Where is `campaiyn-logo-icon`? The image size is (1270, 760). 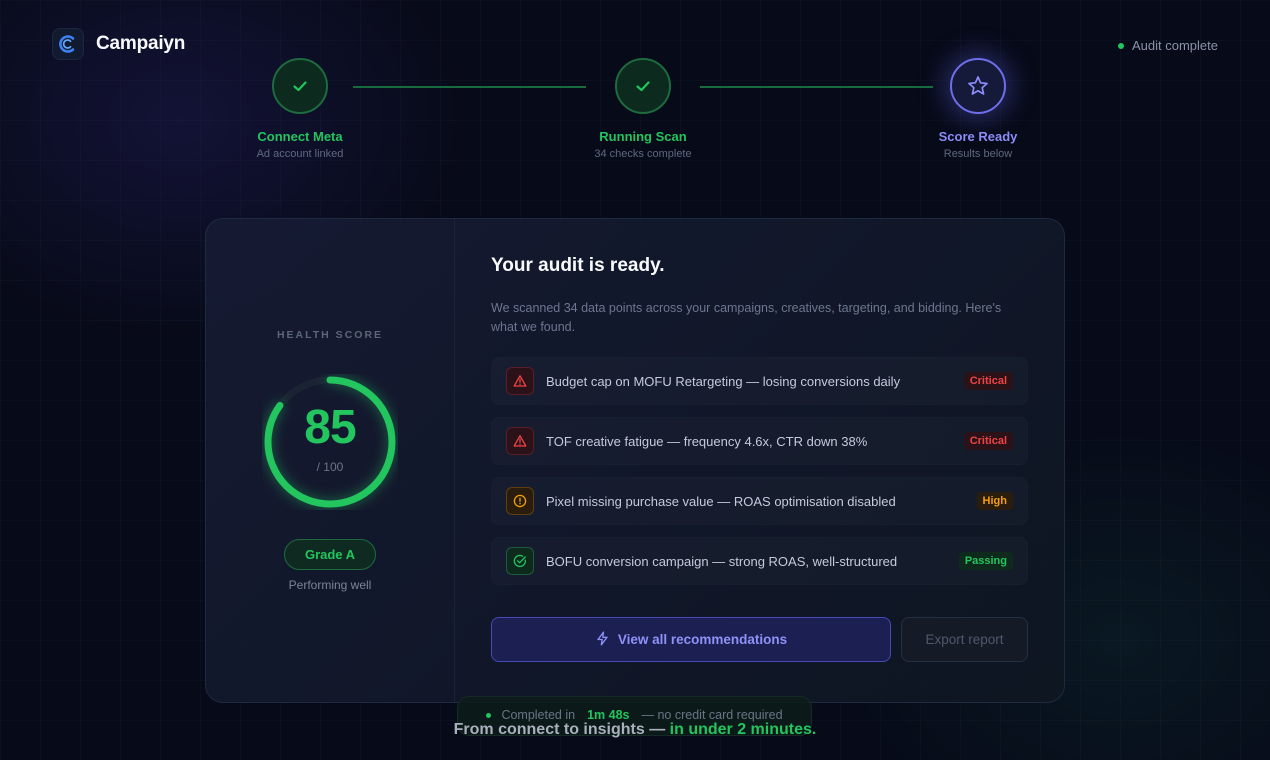
campaiyn-logo-icon is located at coordinates (68, 44).